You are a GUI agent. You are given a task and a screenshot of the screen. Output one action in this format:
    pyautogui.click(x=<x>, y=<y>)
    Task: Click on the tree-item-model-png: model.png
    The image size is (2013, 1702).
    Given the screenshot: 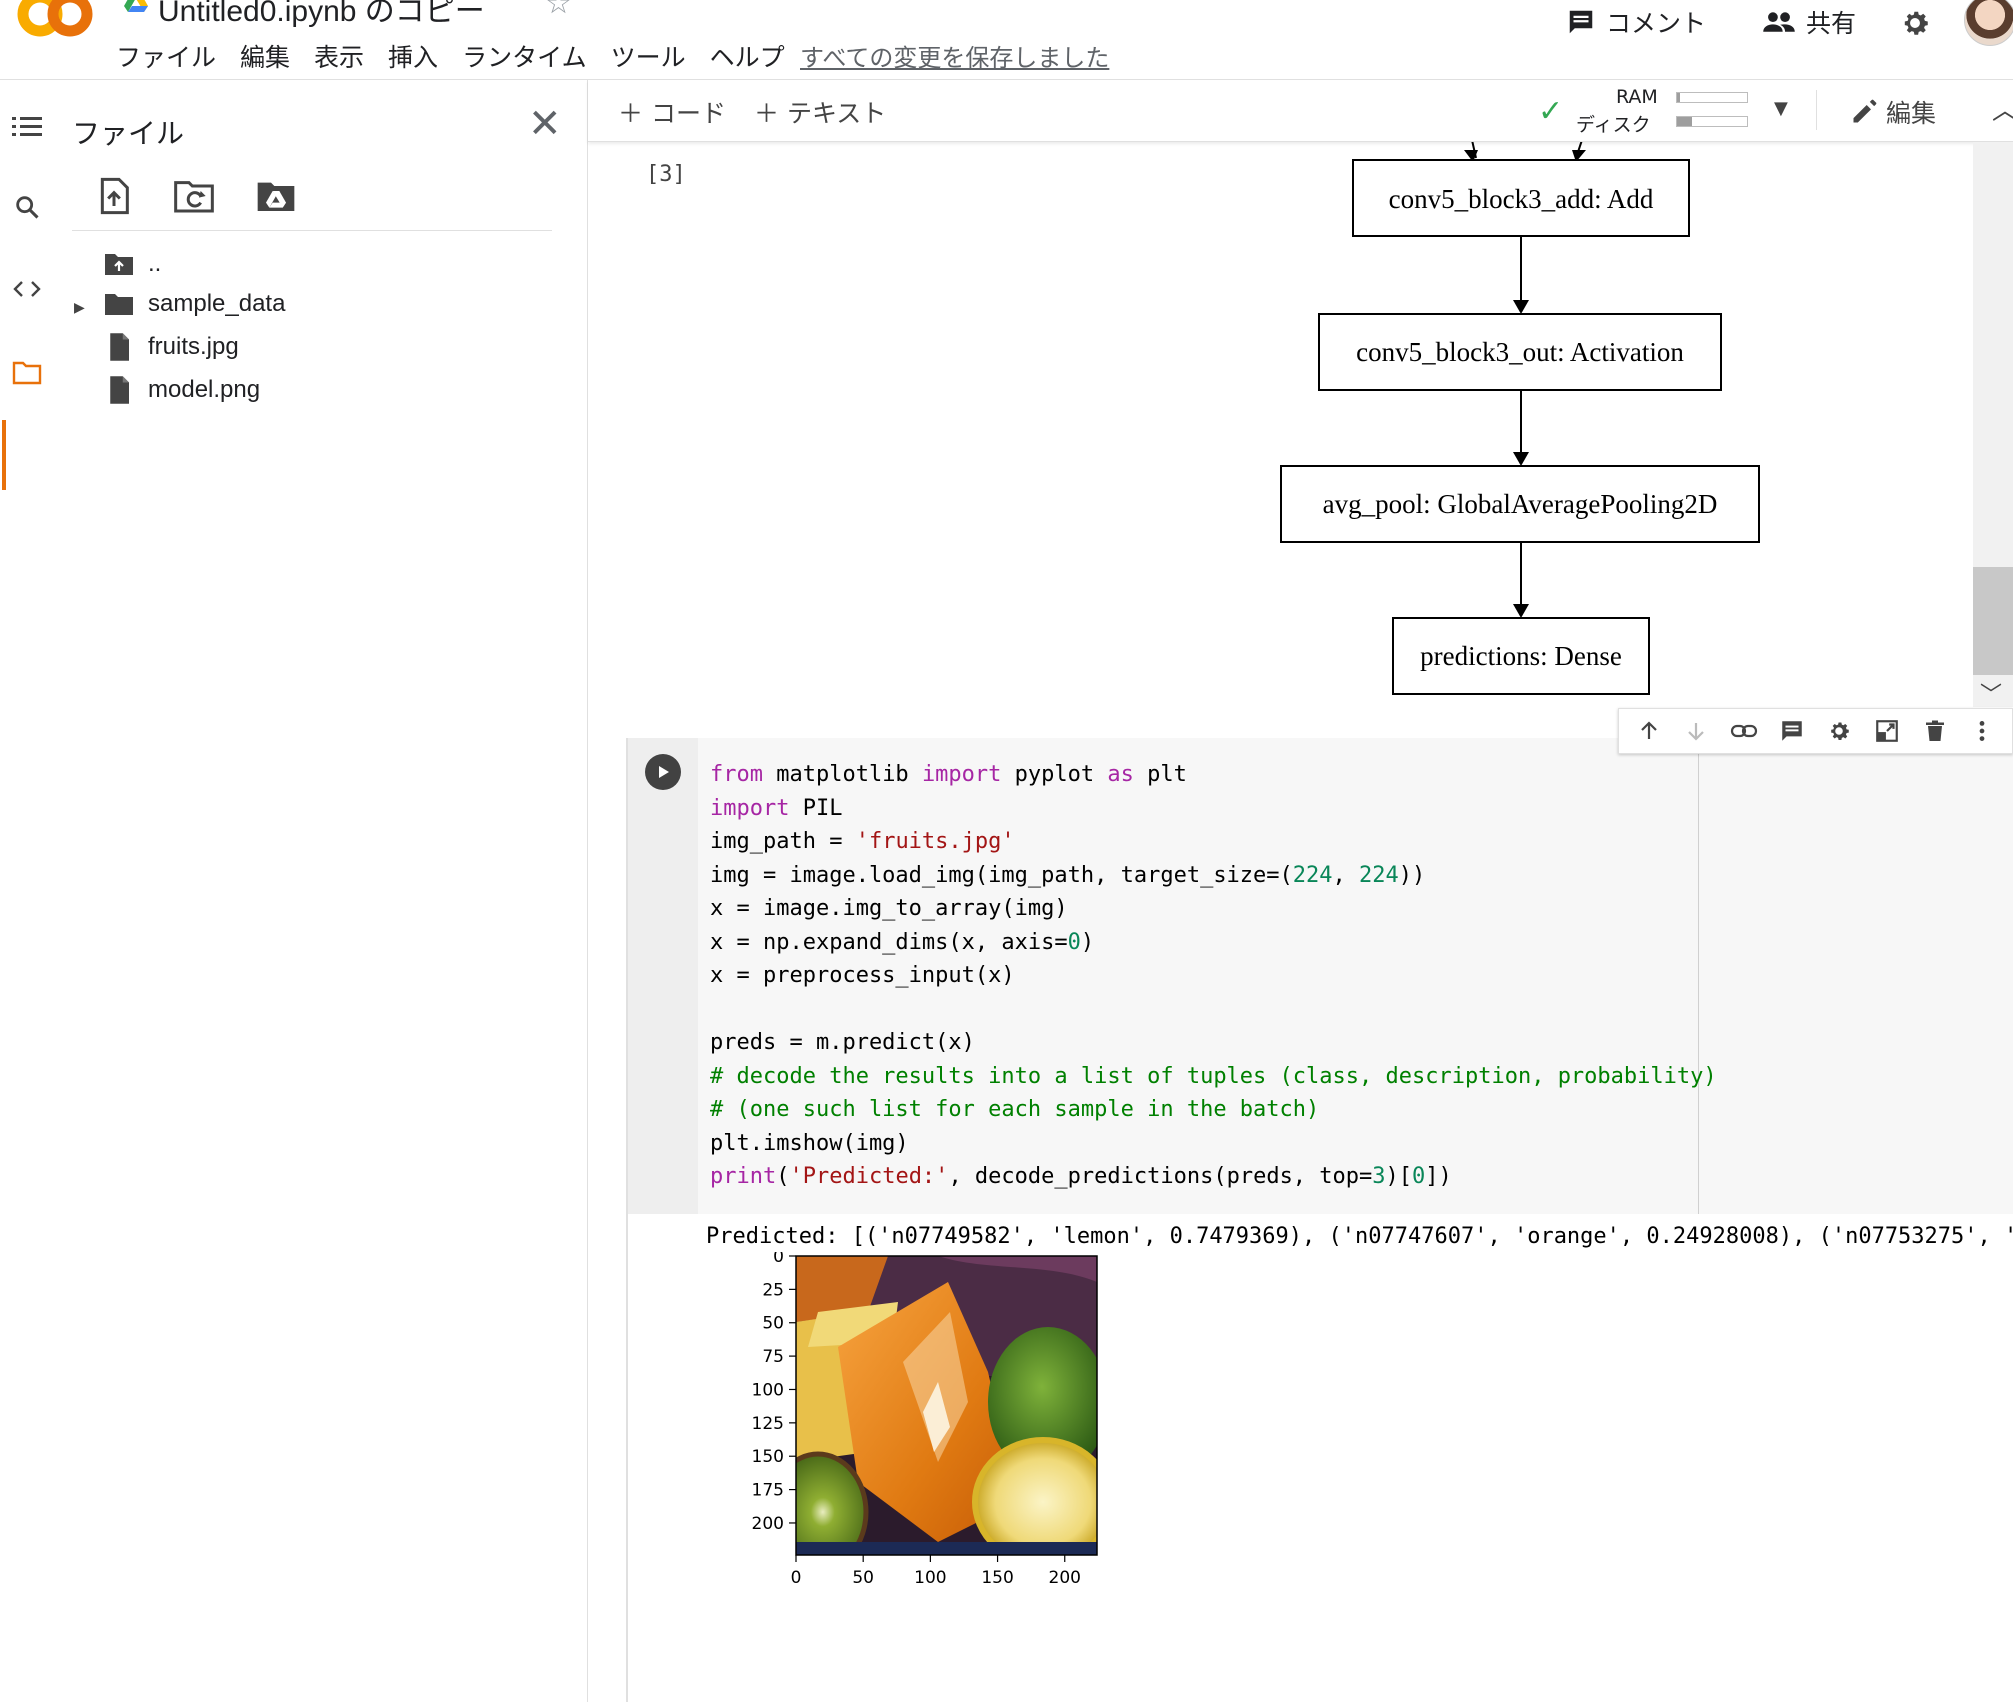 What is the action you would take?
    pyautogui.click(x=182, y=390)
    